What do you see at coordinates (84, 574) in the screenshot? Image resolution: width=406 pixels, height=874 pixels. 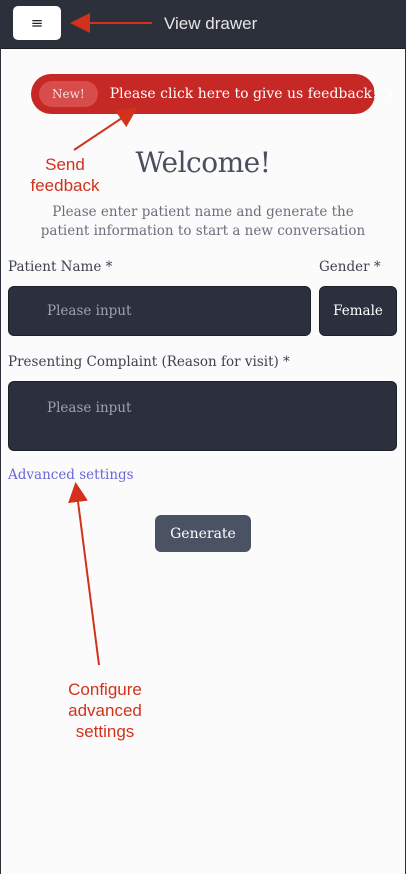 I see `advanced-arrow` at bounding box center [84, 574].